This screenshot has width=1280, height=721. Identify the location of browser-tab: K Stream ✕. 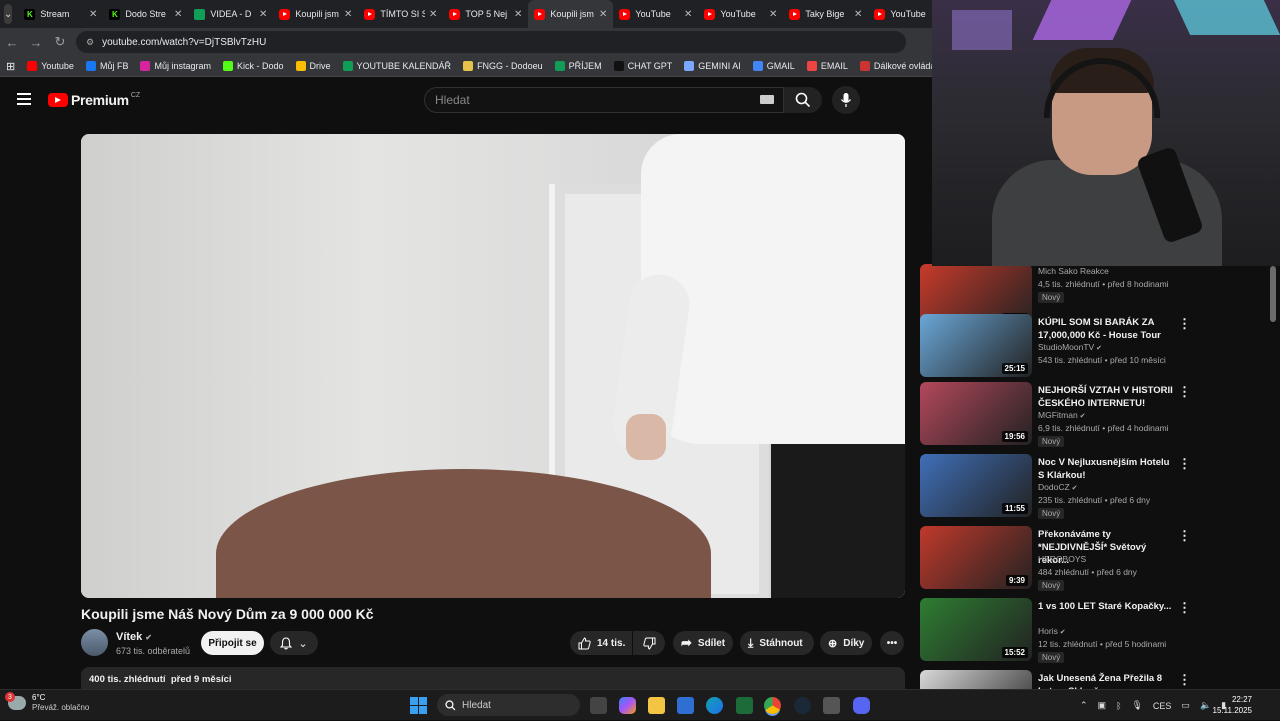
(60, 14).